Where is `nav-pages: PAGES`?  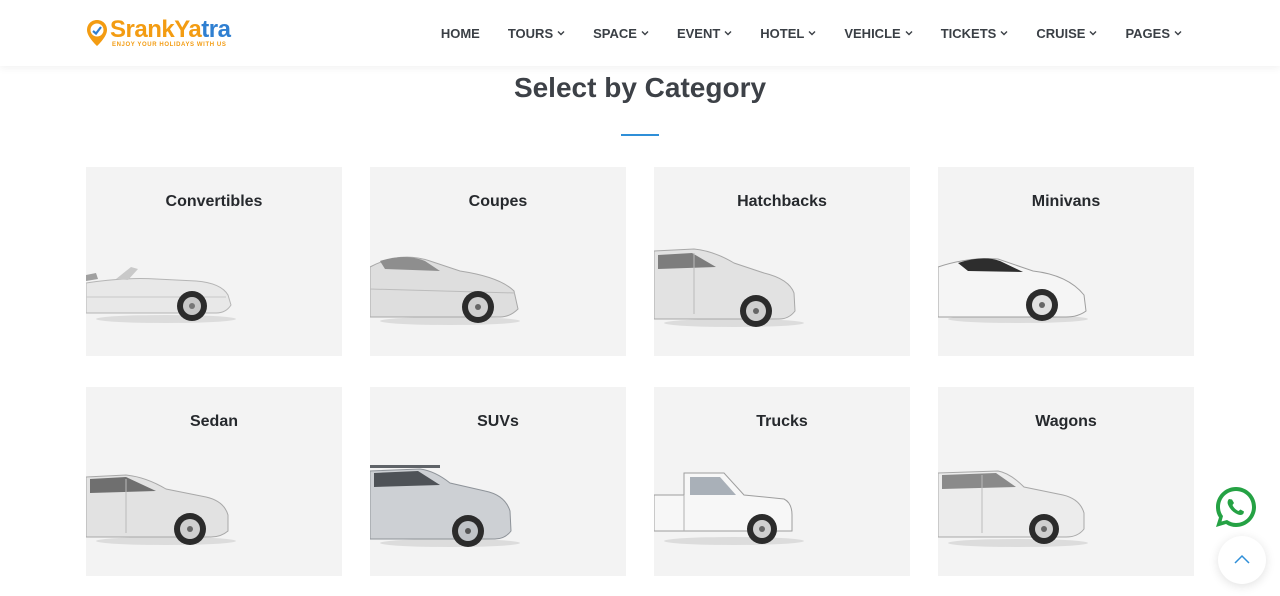 nav-pages: PAGES is located at coordinates (1153, 33).